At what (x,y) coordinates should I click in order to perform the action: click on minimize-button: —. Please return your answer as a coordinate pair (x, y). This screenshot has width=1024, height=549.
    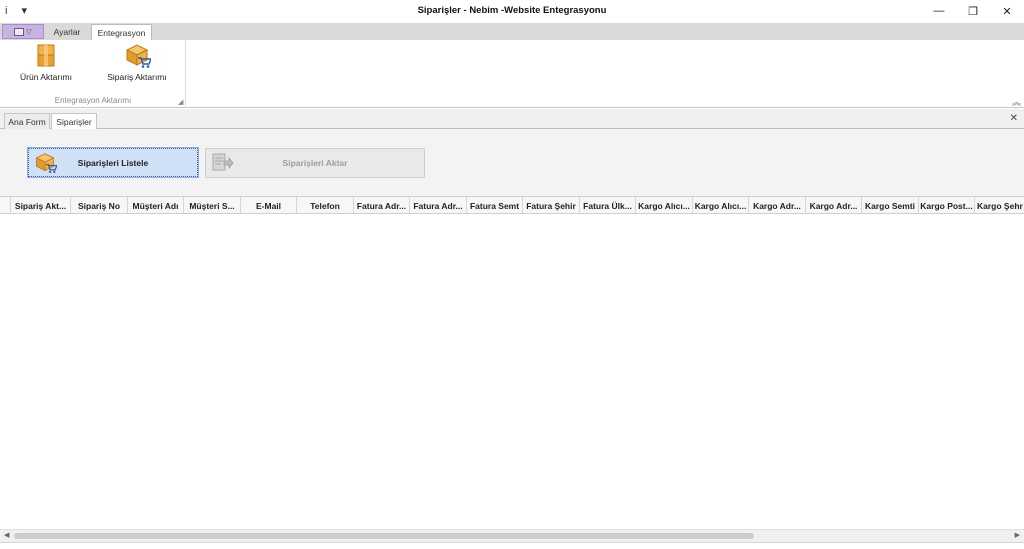
    Looking at the image, I should click on (939, 11).